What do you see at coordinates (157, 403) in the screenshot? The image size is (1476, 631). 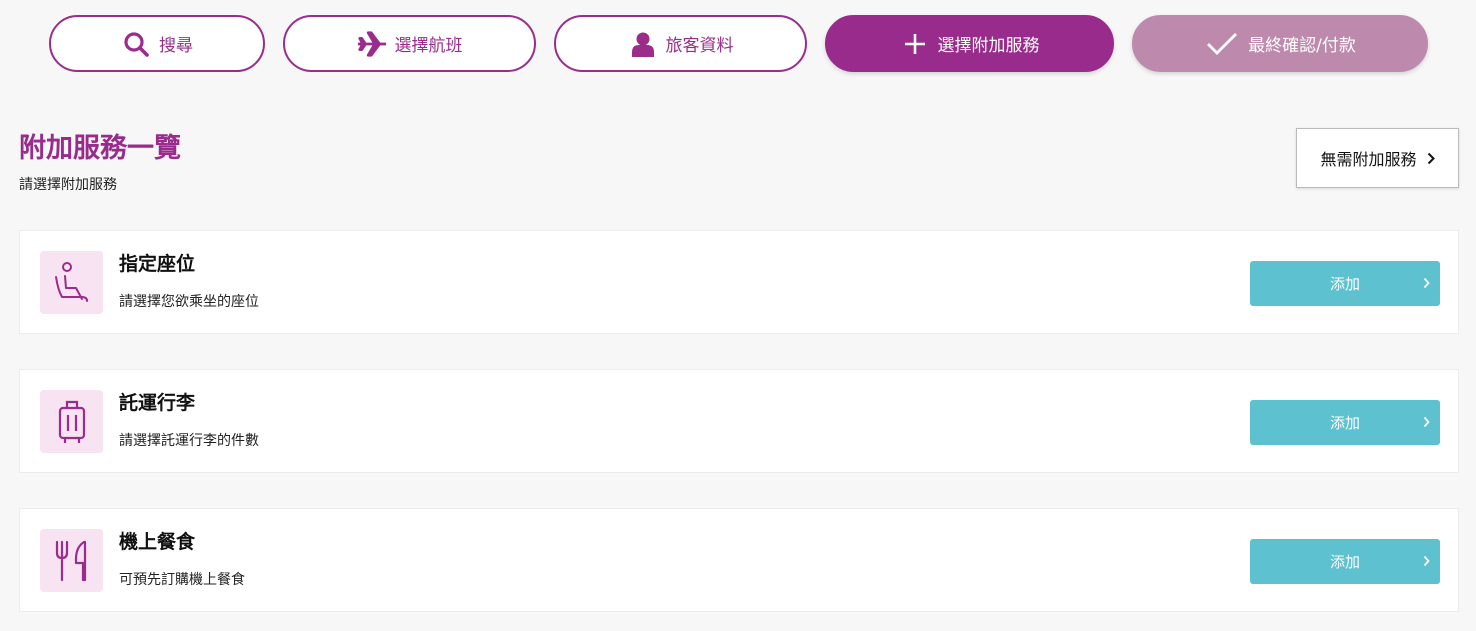 I see `service-title: 託運行李` at bounding box center [157, 403].